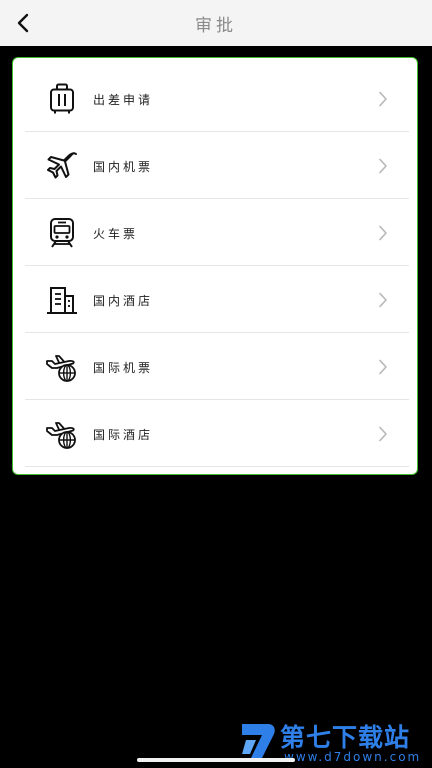 This screenshot has width=432, height=768. What do you see at coordinates (216, 760) in the screenshot?
I see `home-indicator` at bounding box center [216, 760].